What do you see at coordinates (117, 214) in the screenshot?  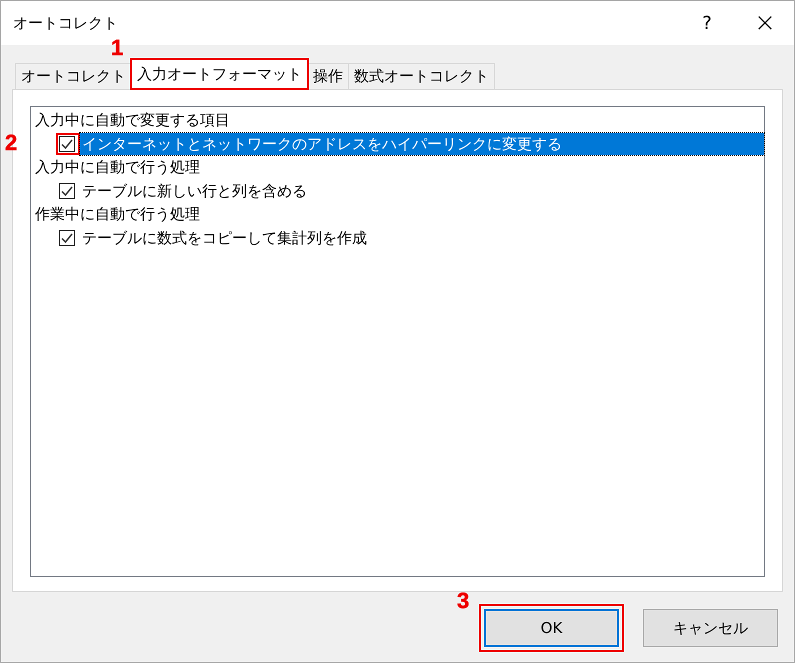 I see `group-heading: 作業中に自動で行う処理` at bounding box center [117, 214].